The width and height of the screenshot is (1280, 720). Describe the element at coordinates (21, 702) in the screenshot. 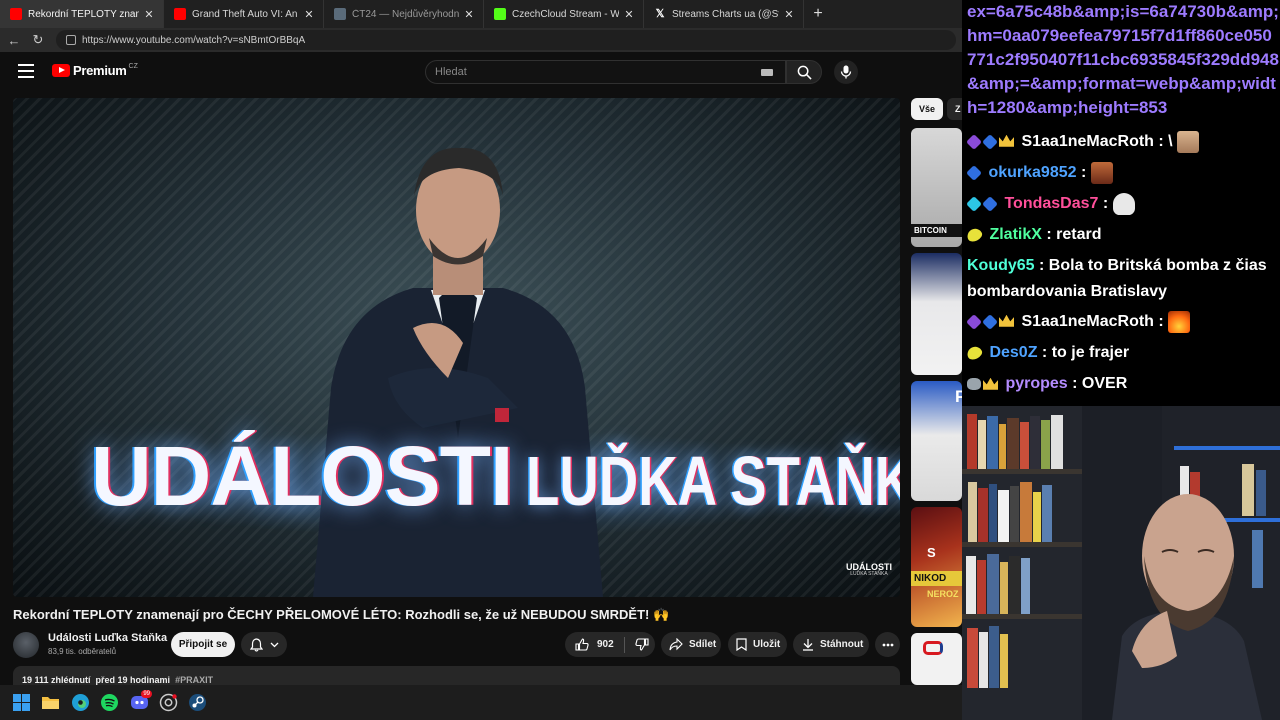

I see `windows-icon` at that location.